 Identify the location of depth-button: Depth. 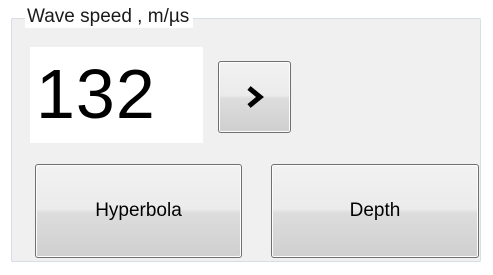
(375, 211).